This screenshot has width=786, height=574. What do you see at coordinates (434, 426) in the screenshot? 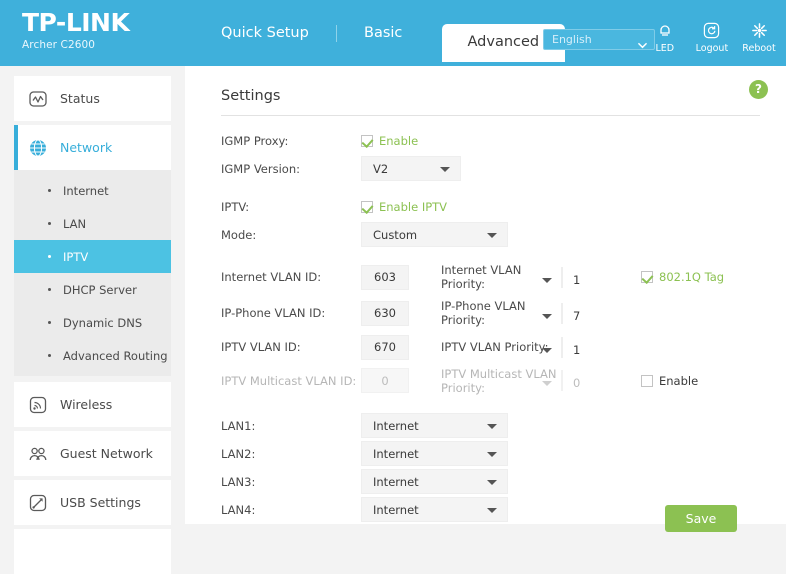
I see `select-lan1: Internet` at bounding box center [434, 426].